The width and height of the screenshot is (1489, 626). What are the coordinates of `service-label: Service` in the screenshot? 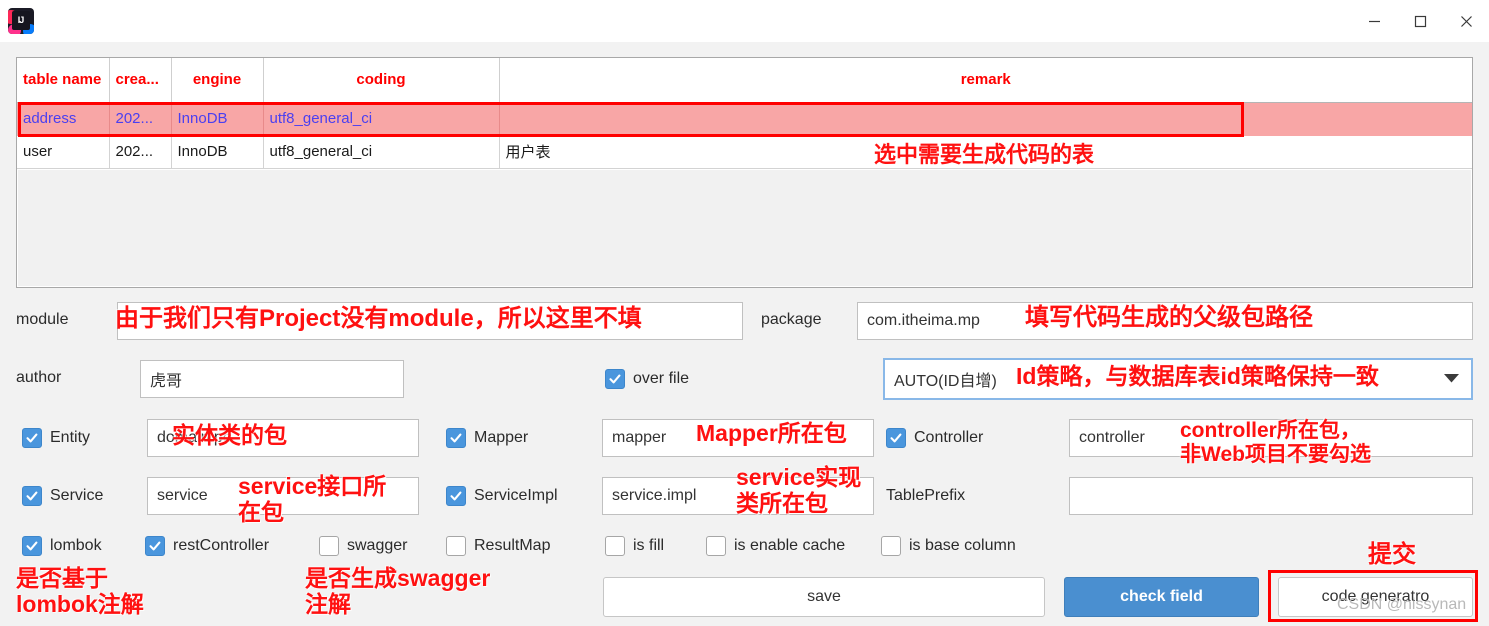 It's located at (77, 495).